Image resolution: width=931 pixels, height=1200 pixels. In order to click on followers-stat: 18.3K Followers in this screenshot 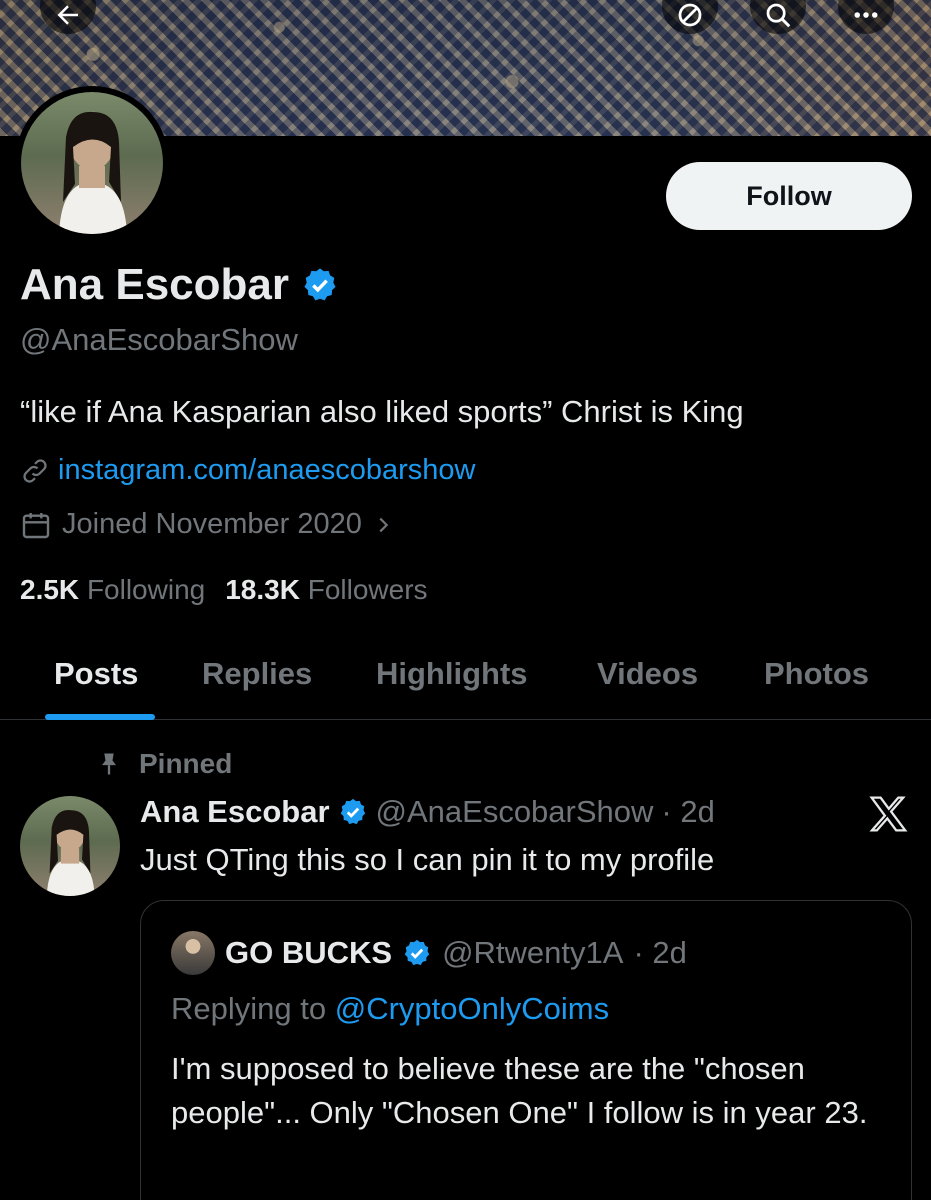, I will do `click(326, 590)`.